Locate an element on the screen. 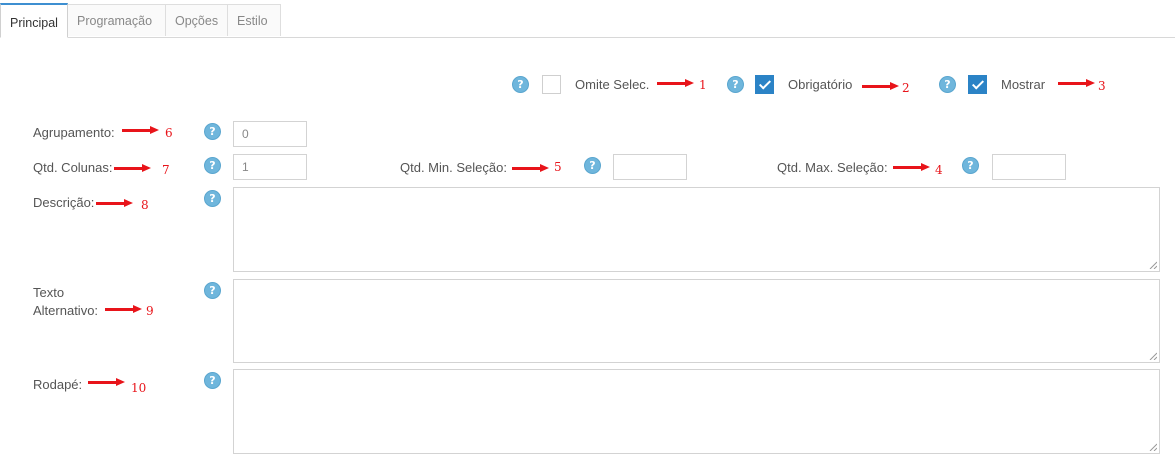 The image size is (1175, 466). qtd-colunas-label: Qtd. Colunas: is located at coordinates (73, 167).